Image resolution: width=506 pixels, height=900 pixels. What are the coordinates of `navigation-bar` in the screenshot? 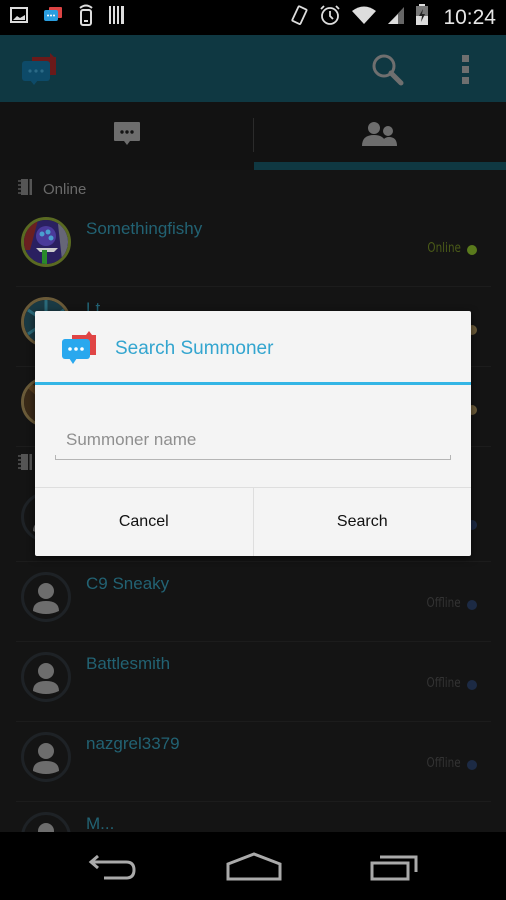 It's located at (253, 866).